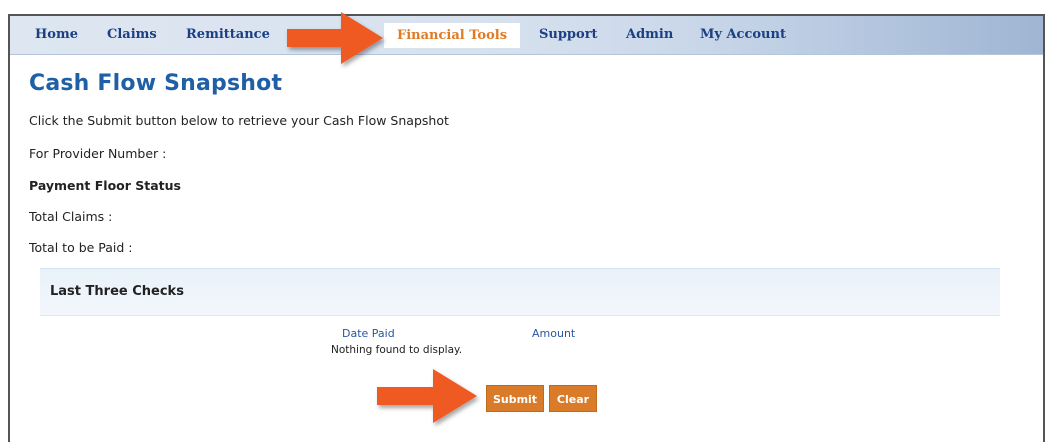  What do you see at coordinates (56, 34) in the screenshot?
I see `nav-item-home: Home` at bounding box center [56, 34].